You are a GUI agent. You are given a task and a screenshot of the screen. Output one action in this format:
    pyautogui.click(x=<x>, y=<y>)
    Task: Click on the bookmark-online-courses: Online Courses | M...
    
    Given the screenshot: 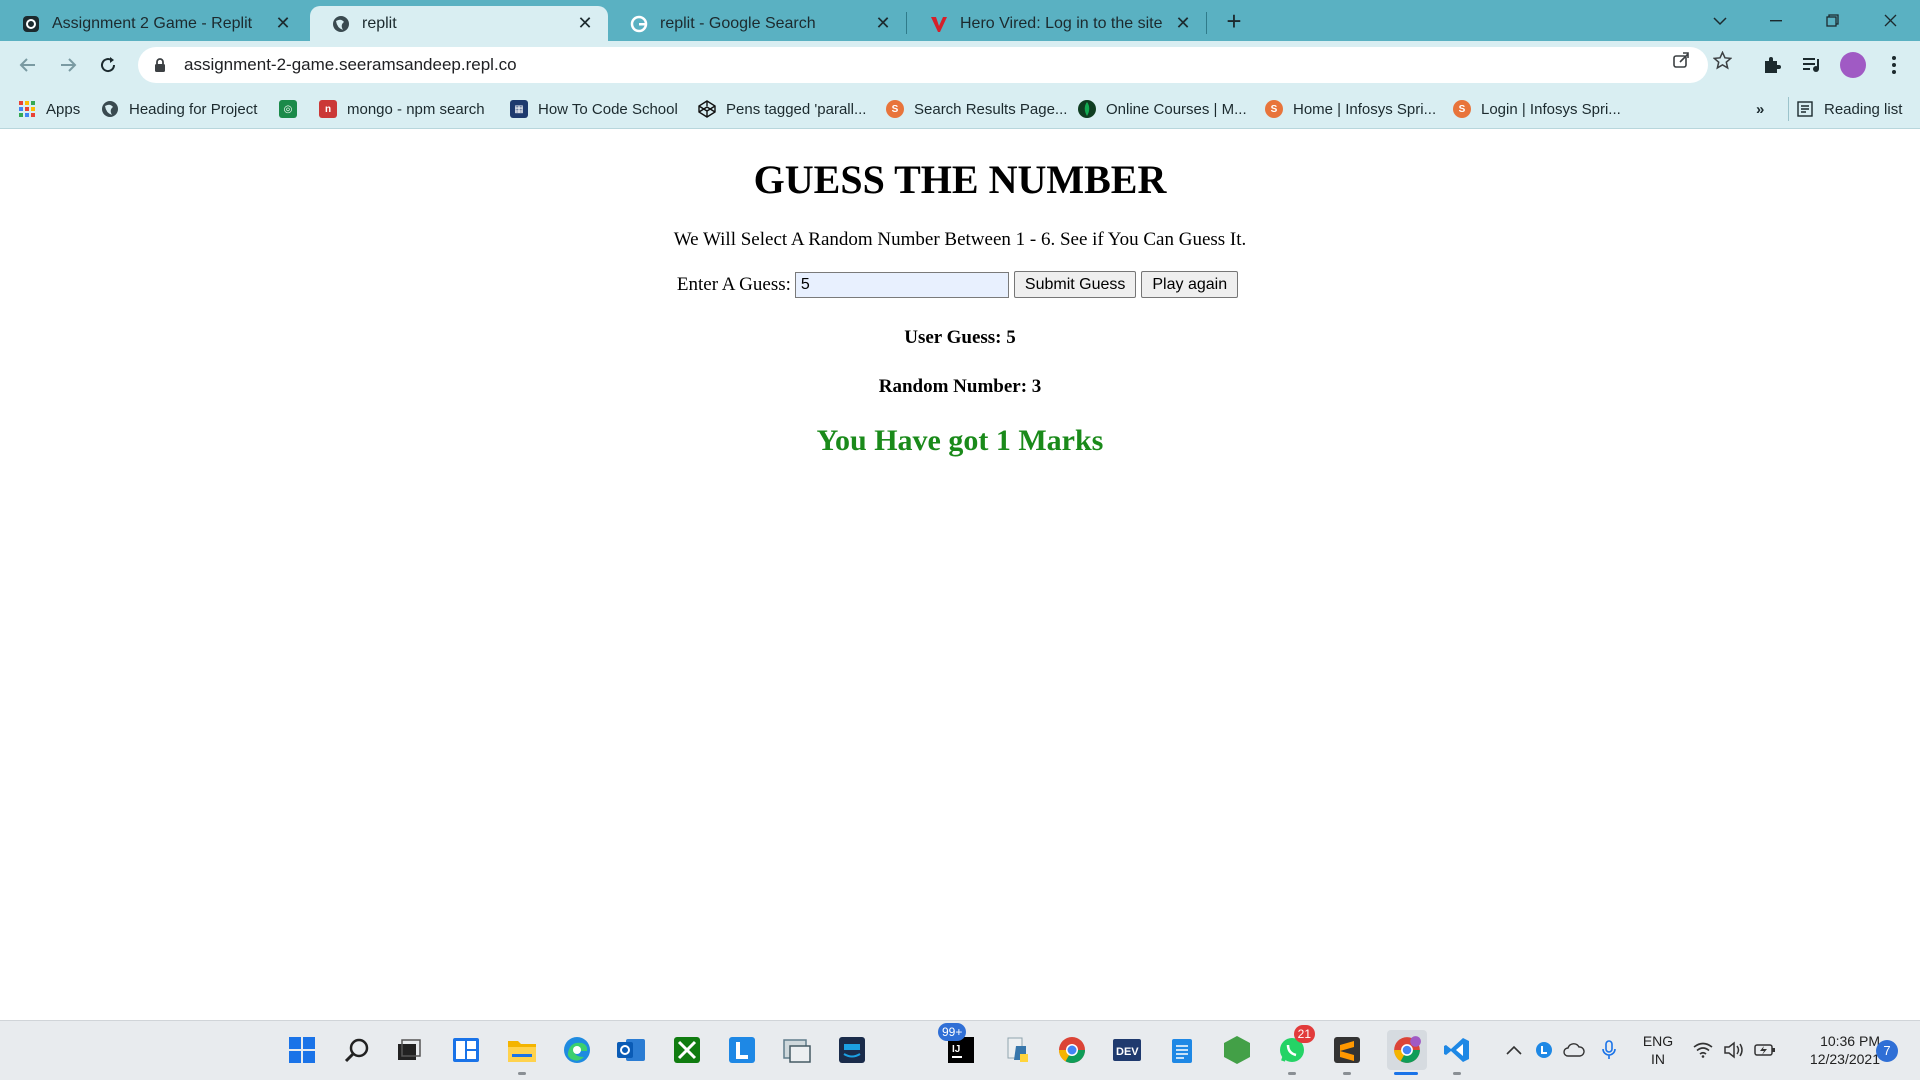 What is the action you would take?
    pyautogui.click(x=1162, y=109)
    